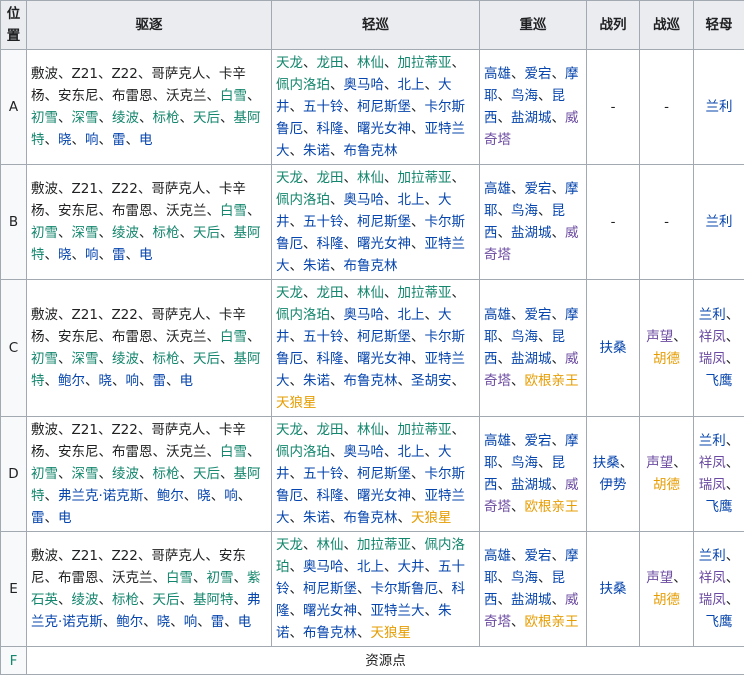  What do you see at coordinates (213, 600) in the screenshot?
I see `ship-name: 基阿特` at bounding box center [213, 600].